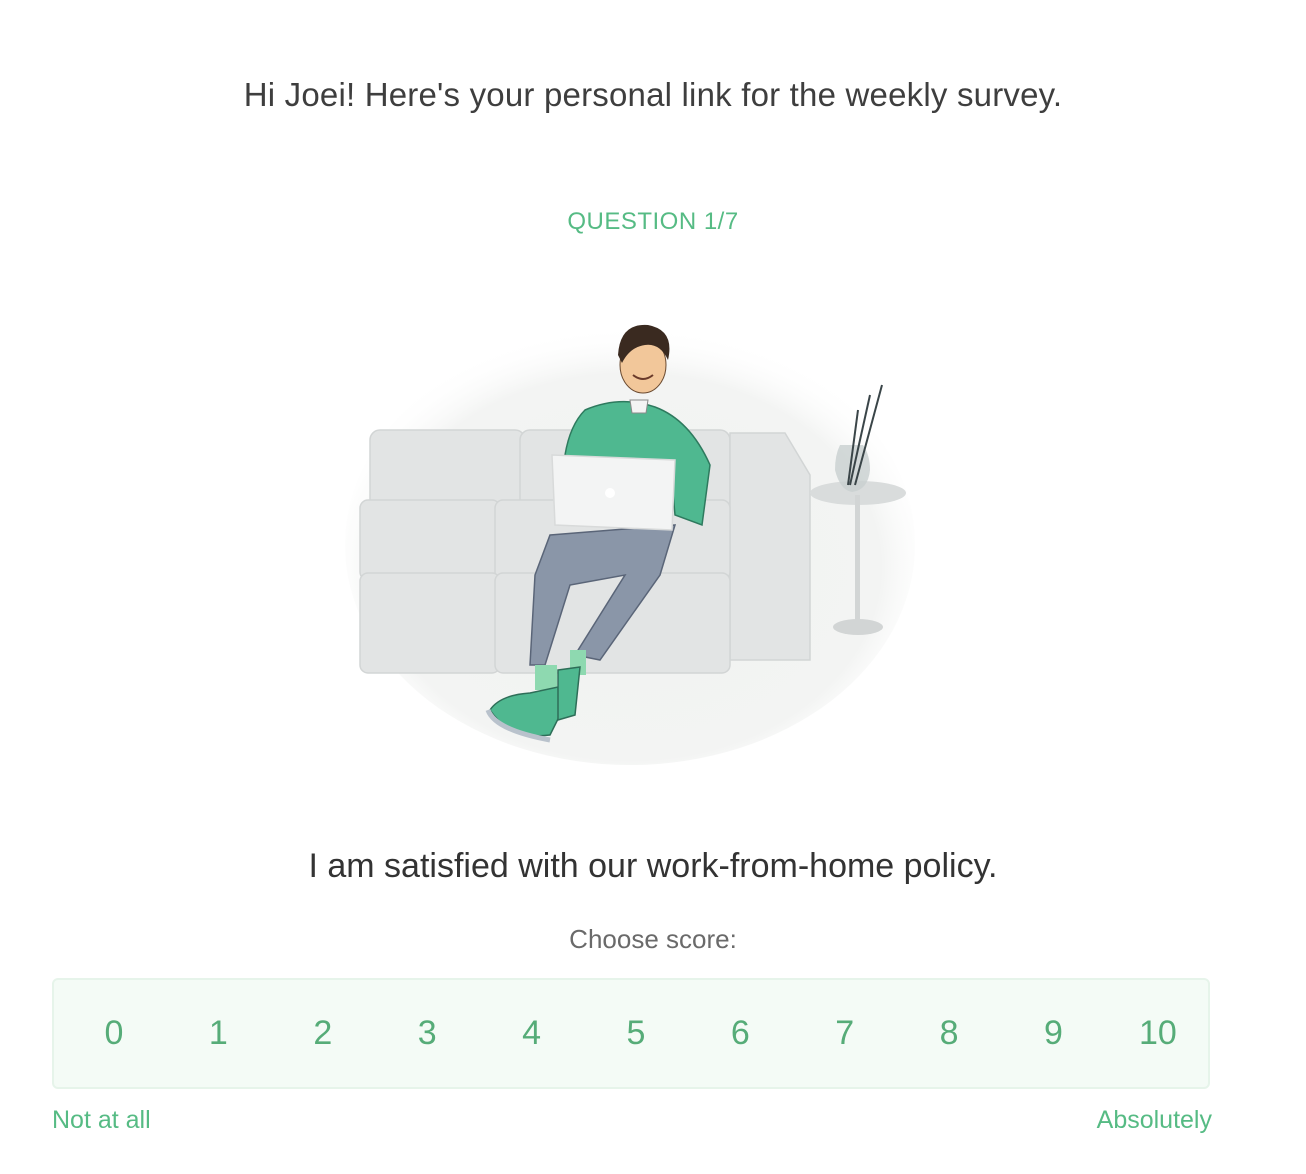 The height and width of the screenshot is (1174, 1306). I want to click on score-option-1: 1, so click(218, 1033).